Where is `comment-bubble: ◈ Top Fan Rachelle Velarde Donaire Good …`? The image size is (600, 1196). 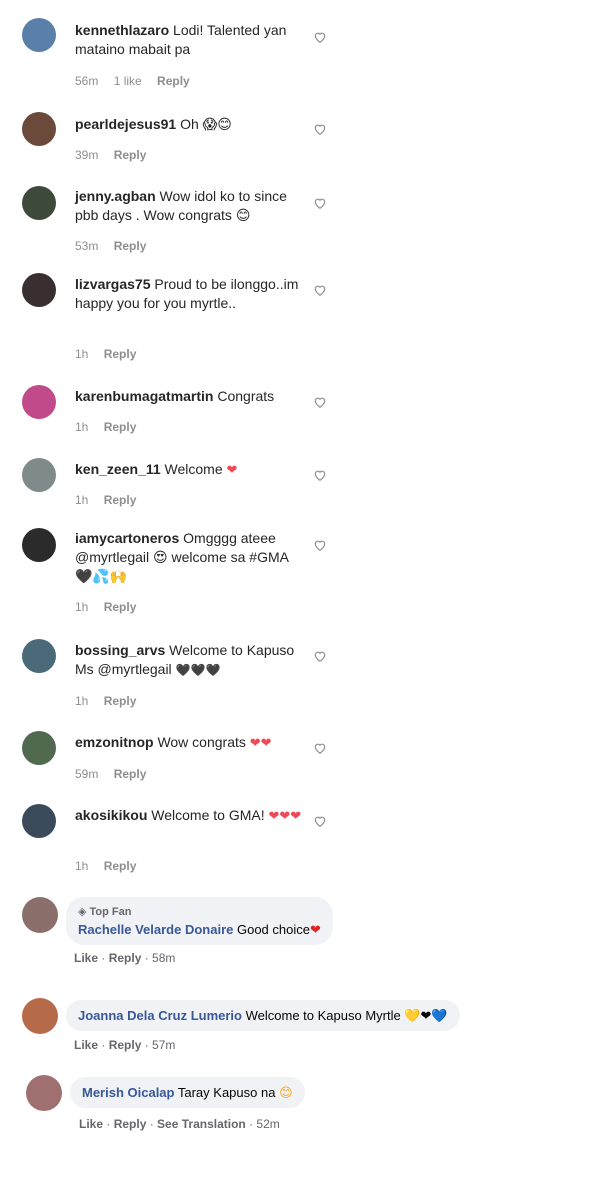 comment-bubble: ◈ Top Fan Rachelle Velarde Donaire Good … is located at coordinates (199, 921).